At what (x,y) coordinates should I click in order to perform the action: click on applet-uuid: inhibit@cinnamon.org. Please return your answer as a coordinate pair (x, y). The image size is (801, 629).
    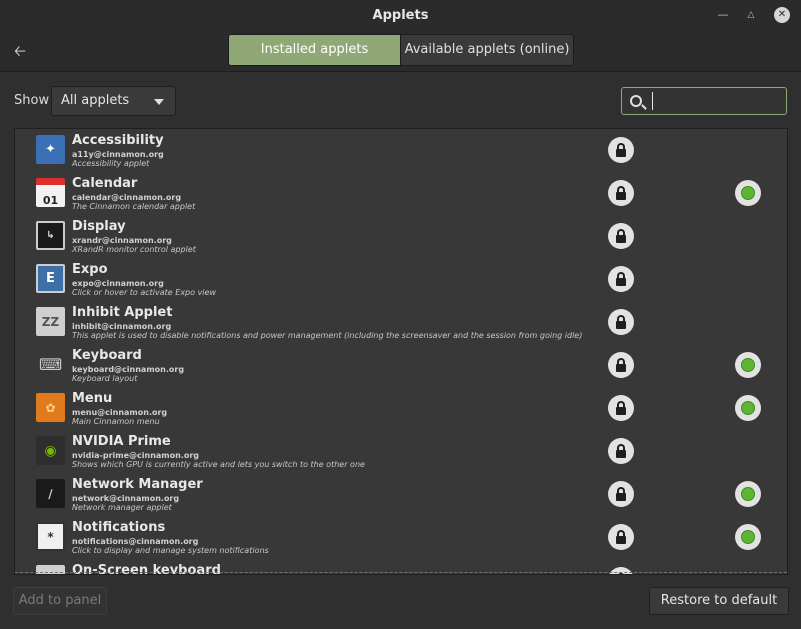
    Looking at the image, I should click on (122, 326).